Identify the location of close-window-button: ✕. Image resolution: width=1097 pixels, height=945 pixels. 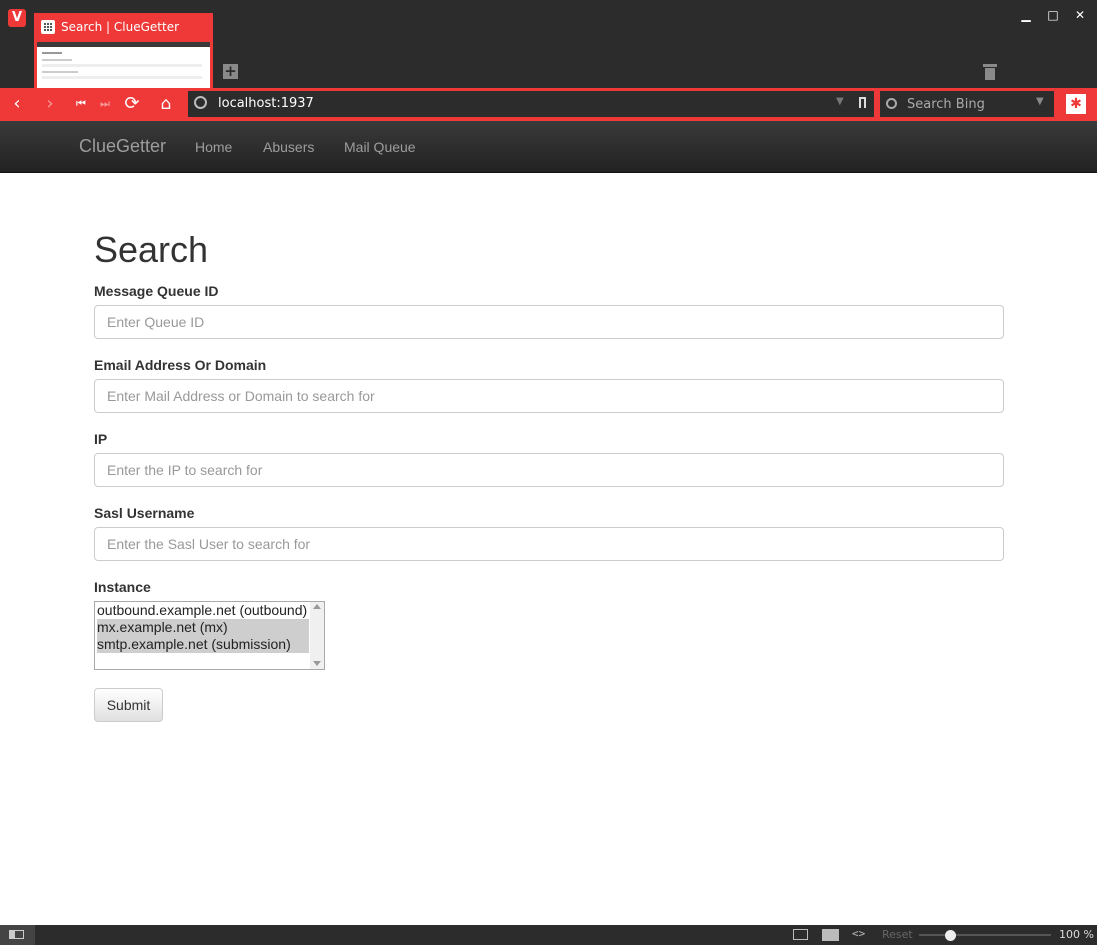
(1080, 15).